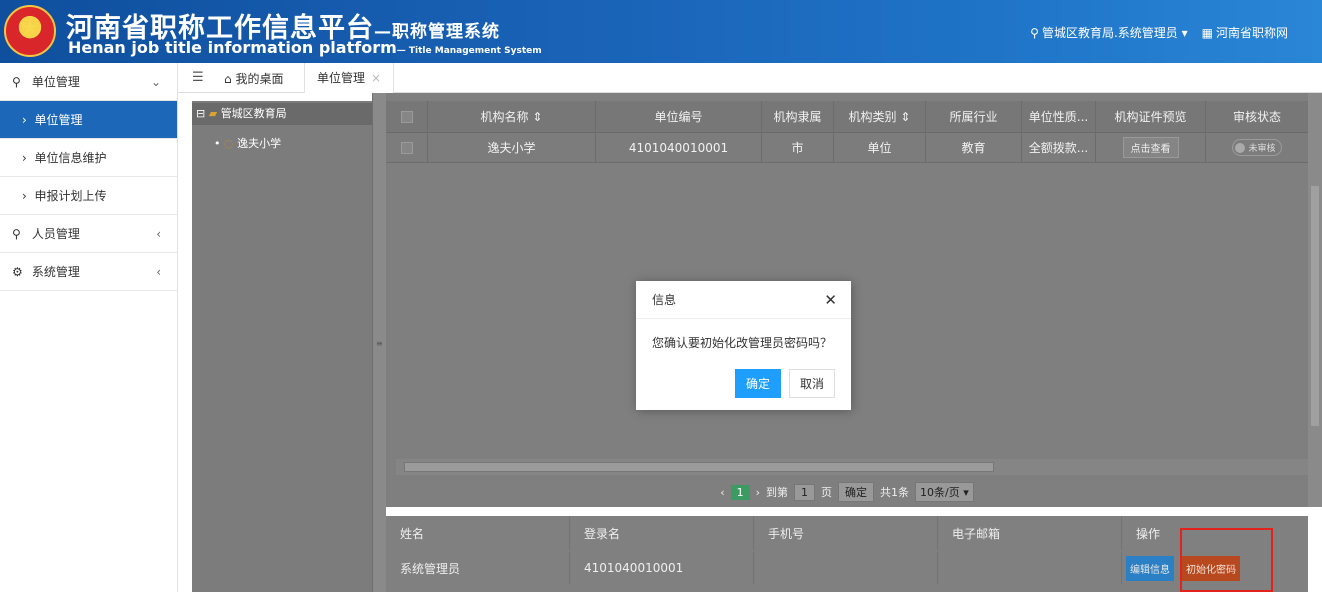 The height and width of the screenshot is (592, 1322). Describe the element at coordinates (1030, 533) in the screenshot. I see `col-email: 电子邮箱` at that location.